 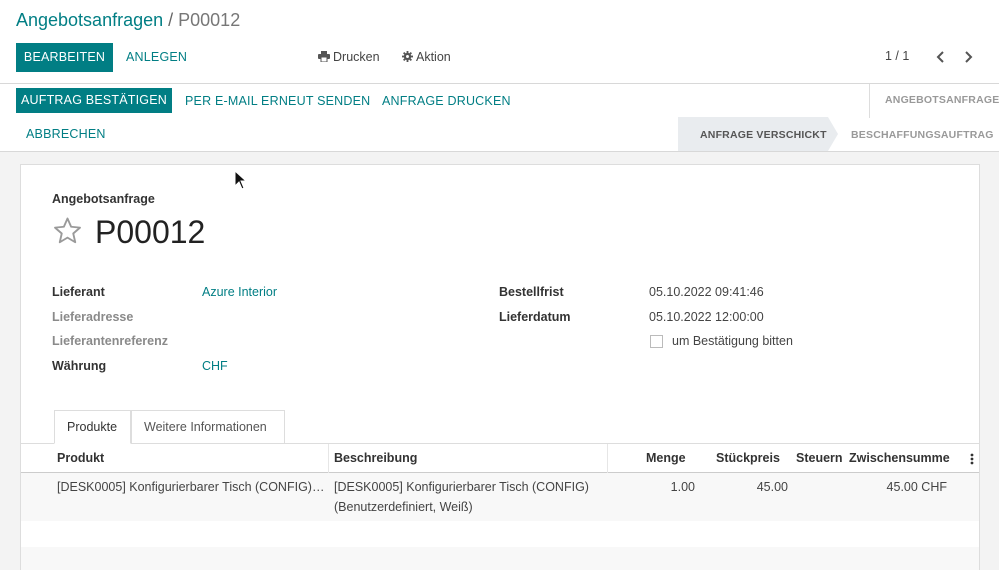 I want to click on vendor-link: Azure Interior, so click(x=239, y=292).